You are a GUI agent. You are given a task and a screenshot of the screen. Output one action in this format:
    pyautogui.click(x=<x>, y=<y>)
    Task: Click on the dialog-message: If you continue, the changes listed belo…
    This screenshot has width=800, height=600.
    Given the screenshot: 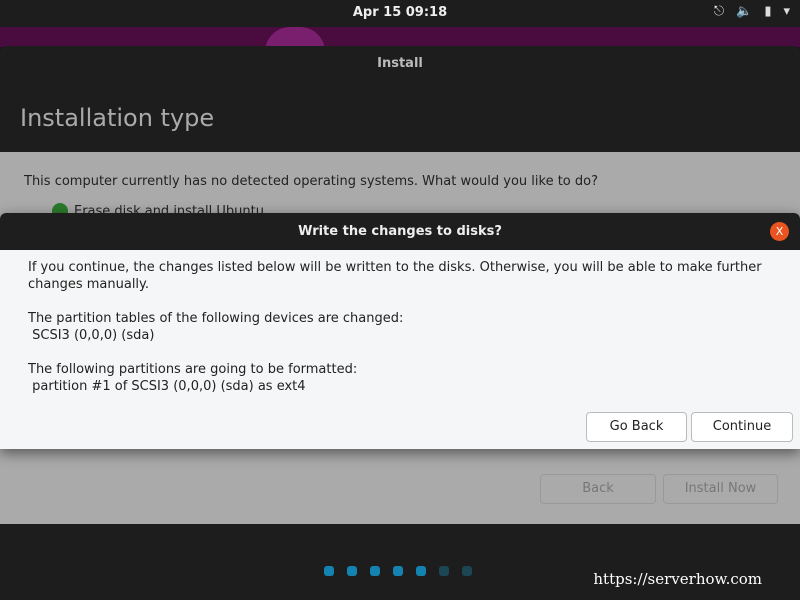 What is the action you would take?
    pyautogui.click(x=395, y=276)
    